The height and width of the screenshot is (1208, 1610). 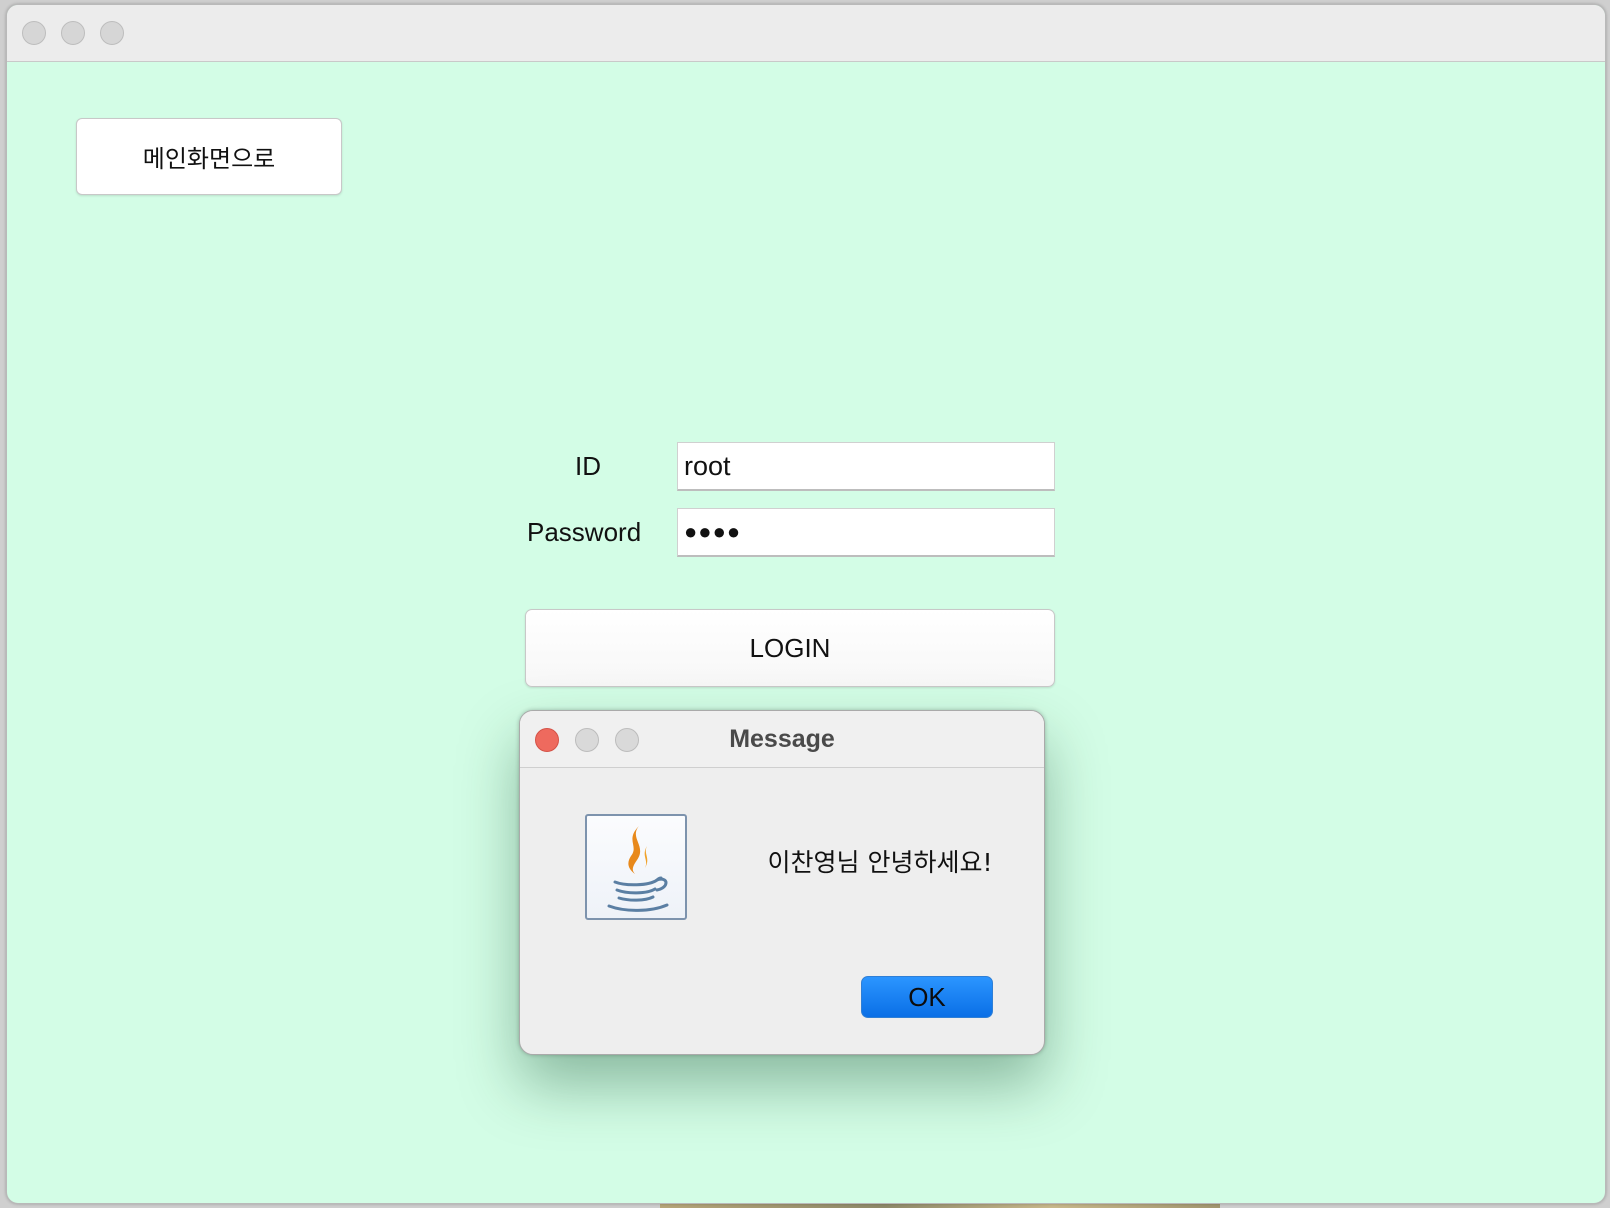 I want to click on zoom-window-button, so click(x=112, y=33).